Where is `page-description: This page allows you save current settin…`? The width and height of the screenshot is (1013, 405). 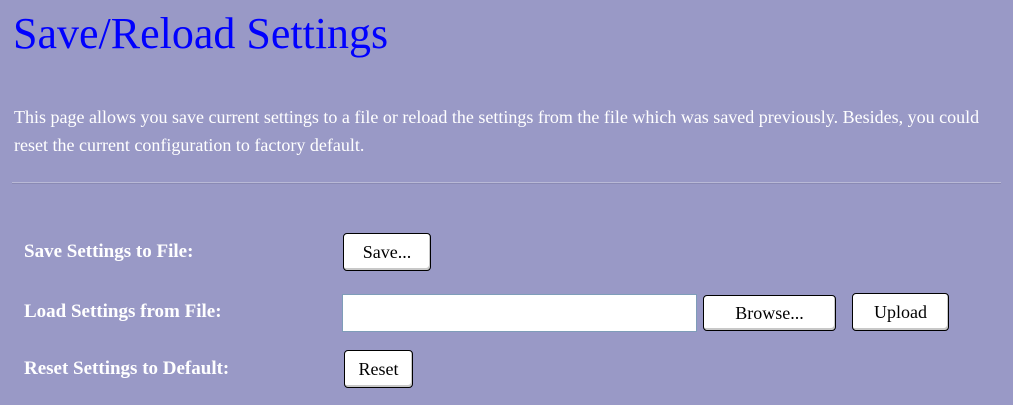 page-description: This page allows you save current settin… is located at coordinates (497, 131).